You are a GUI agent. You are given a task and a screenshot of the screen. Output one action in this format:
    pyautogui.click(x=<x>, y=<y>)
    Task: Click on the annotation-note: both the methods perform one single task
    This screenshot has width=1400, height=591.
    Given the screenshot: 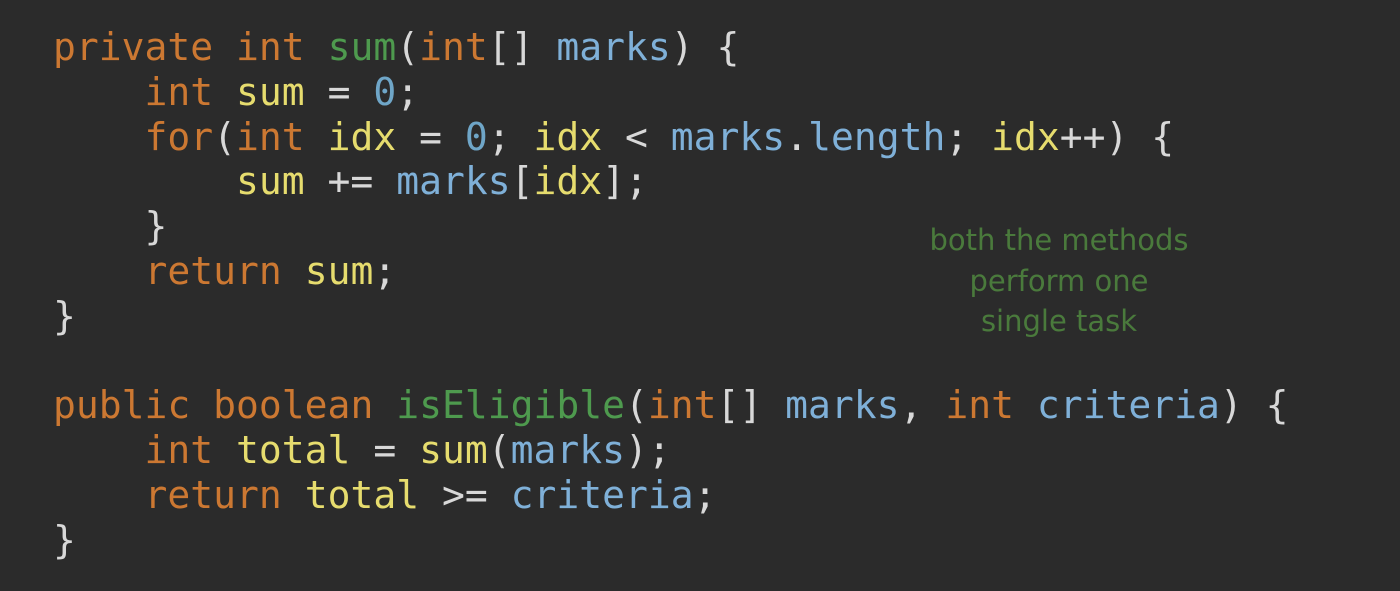 What is the action you would take?
    pyautogui.click(x=1059, y=281)
    